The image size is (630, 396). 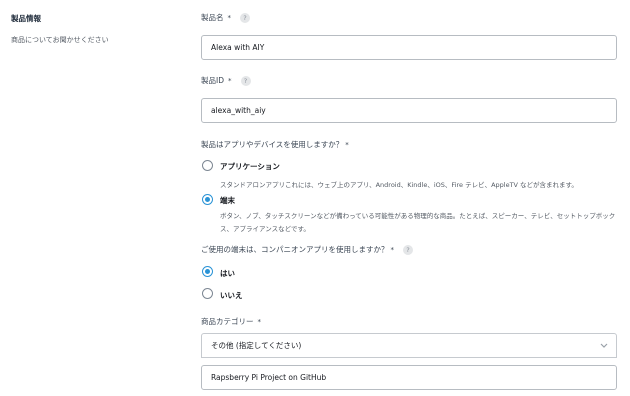 What do you see at coordinates (409, 47) in the screenshot?
I see `product-name-input: Alexa with AIY` at bounding box center [409, 47].